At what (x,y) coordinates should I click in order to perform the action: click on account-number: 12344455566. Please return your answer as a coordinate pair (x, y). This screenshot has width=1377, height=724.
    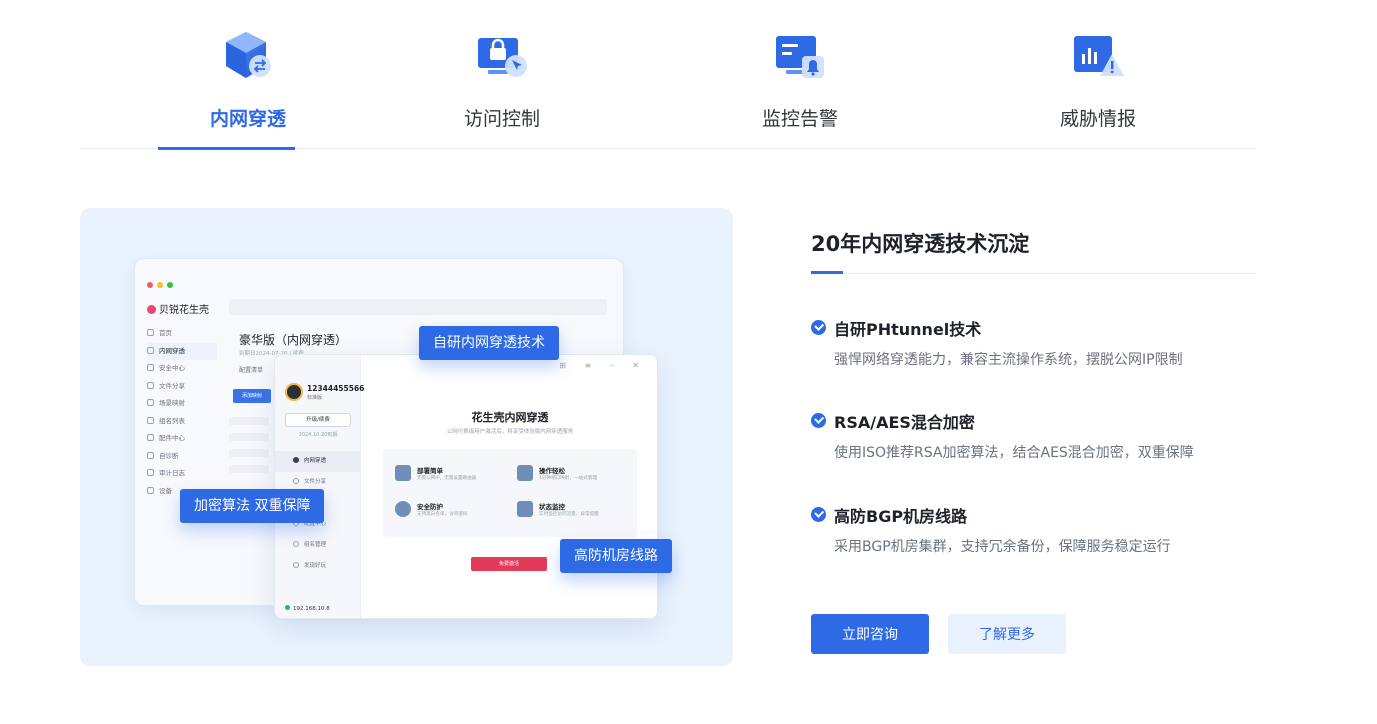
    Looking at the image, I should click on (336, 388).